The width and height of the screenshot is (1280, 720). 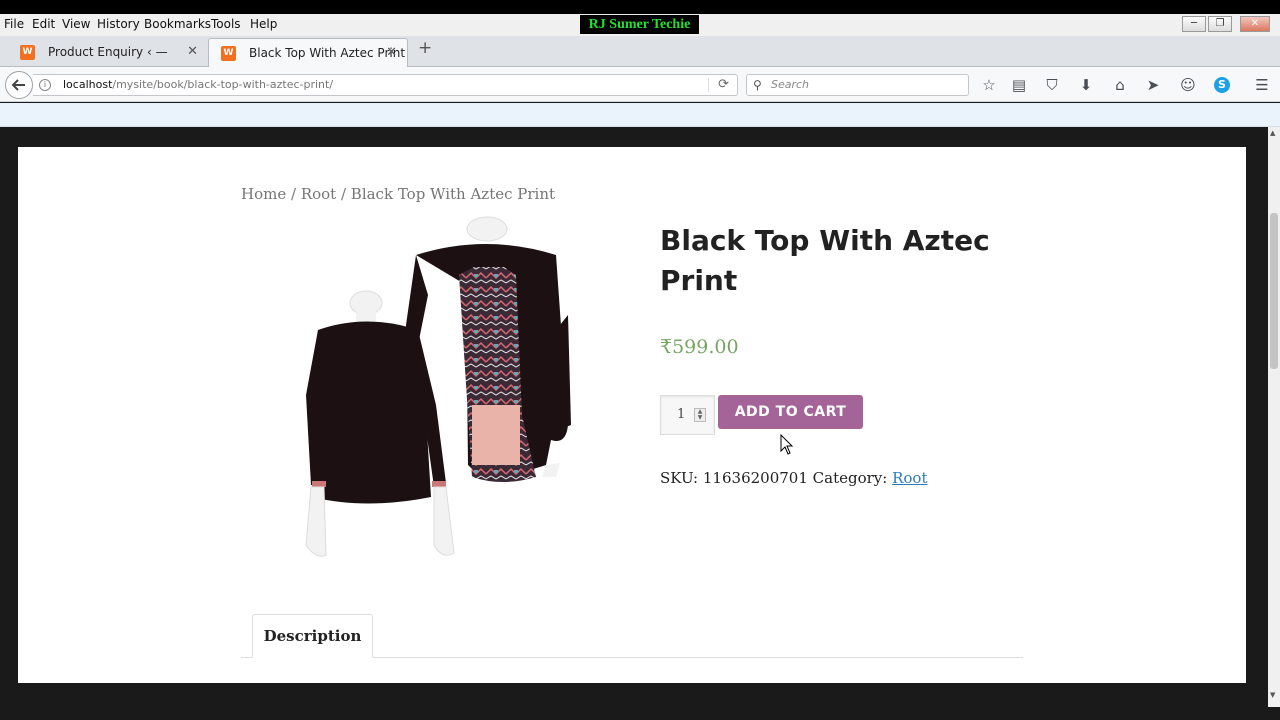 What do you see at coordinates (263, 24) in the screenshot?
I see `menu-help: Help` at bounding box center [263, 24].